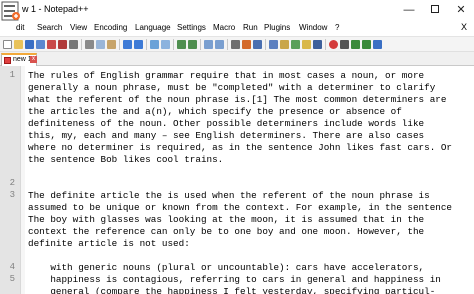 The width and height of the screenshot is (474, 294). Describe the element at coordinates (165, 44) in the screenshot. I see `replace-icon` at that location.